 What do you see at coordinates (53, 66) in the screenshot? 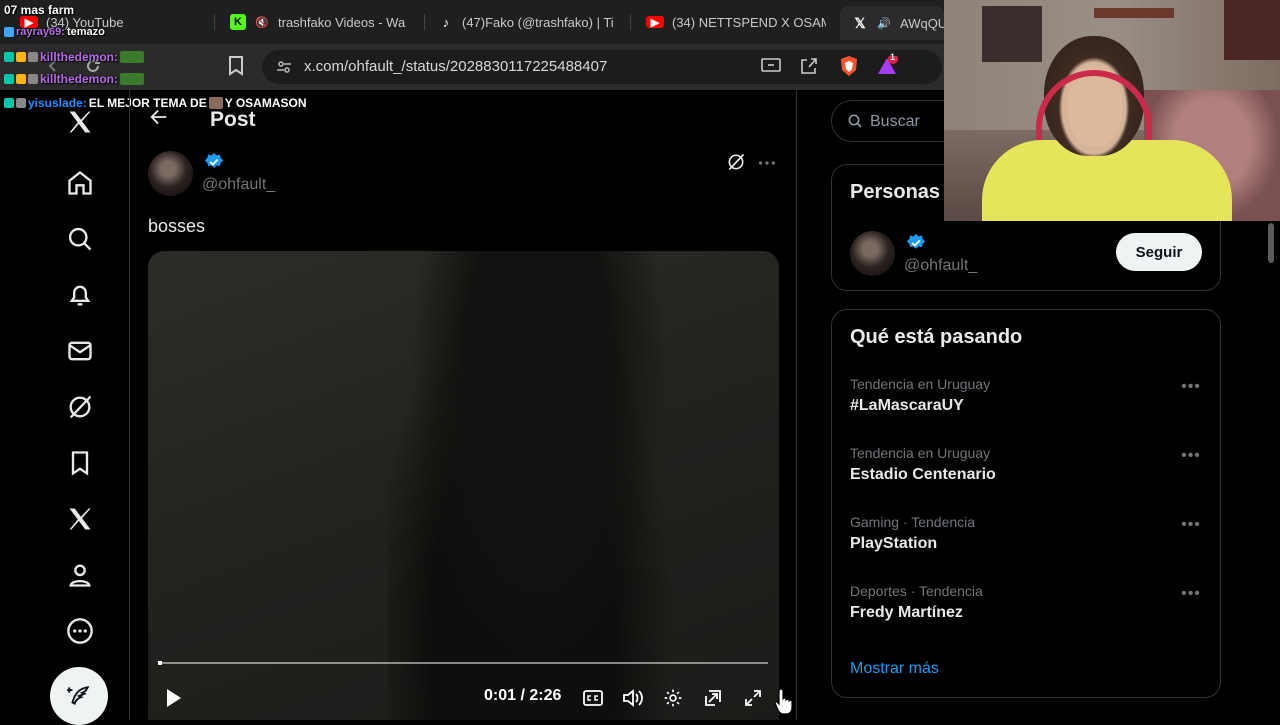
I see `back-icon` at bounding box center [53, 66].